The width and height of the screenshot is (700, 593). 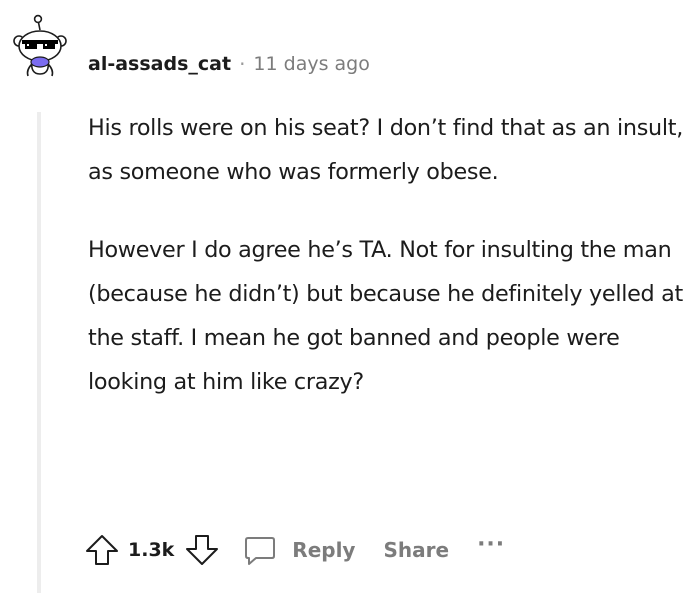 I want to click on share-button: Share, so click(x=416, y=550).